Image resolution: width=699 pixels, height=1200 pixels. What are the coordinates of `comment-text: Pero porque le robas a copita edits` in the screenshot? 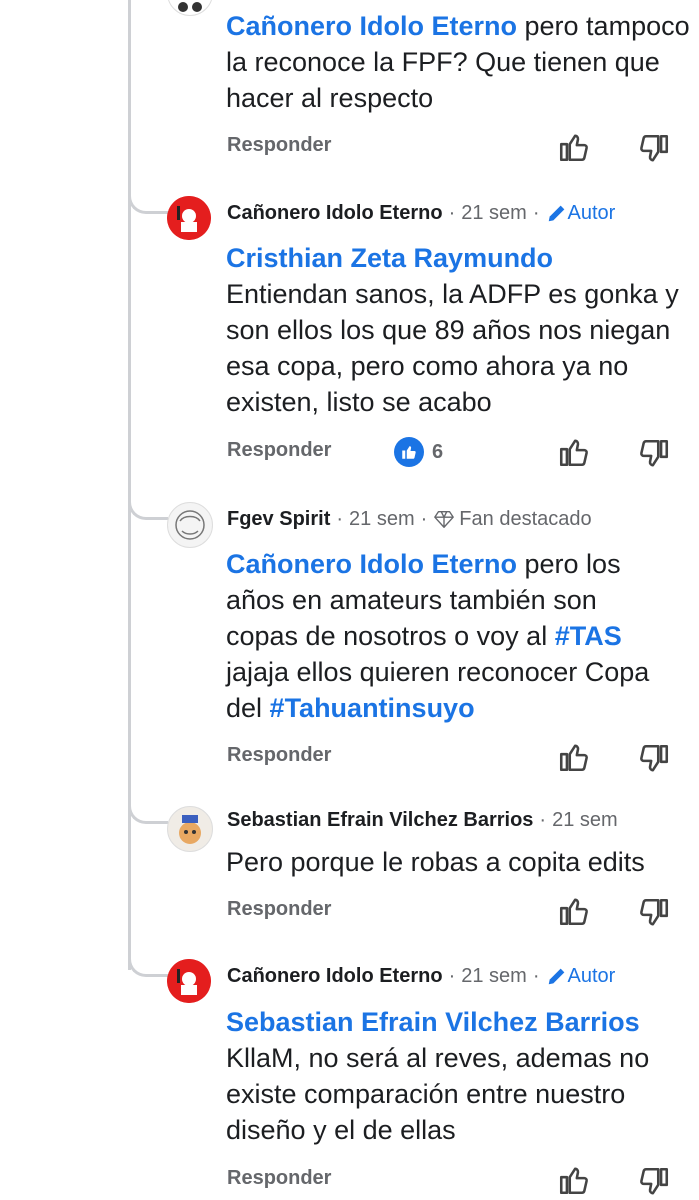 It's located at (435, 862).